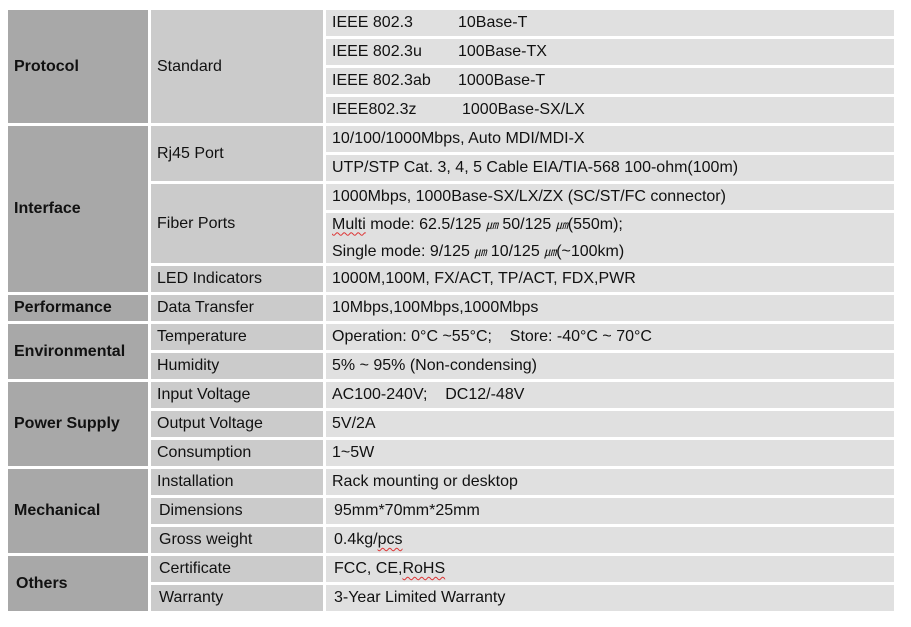  I want to click on text: (550m);, so click(595, 224).